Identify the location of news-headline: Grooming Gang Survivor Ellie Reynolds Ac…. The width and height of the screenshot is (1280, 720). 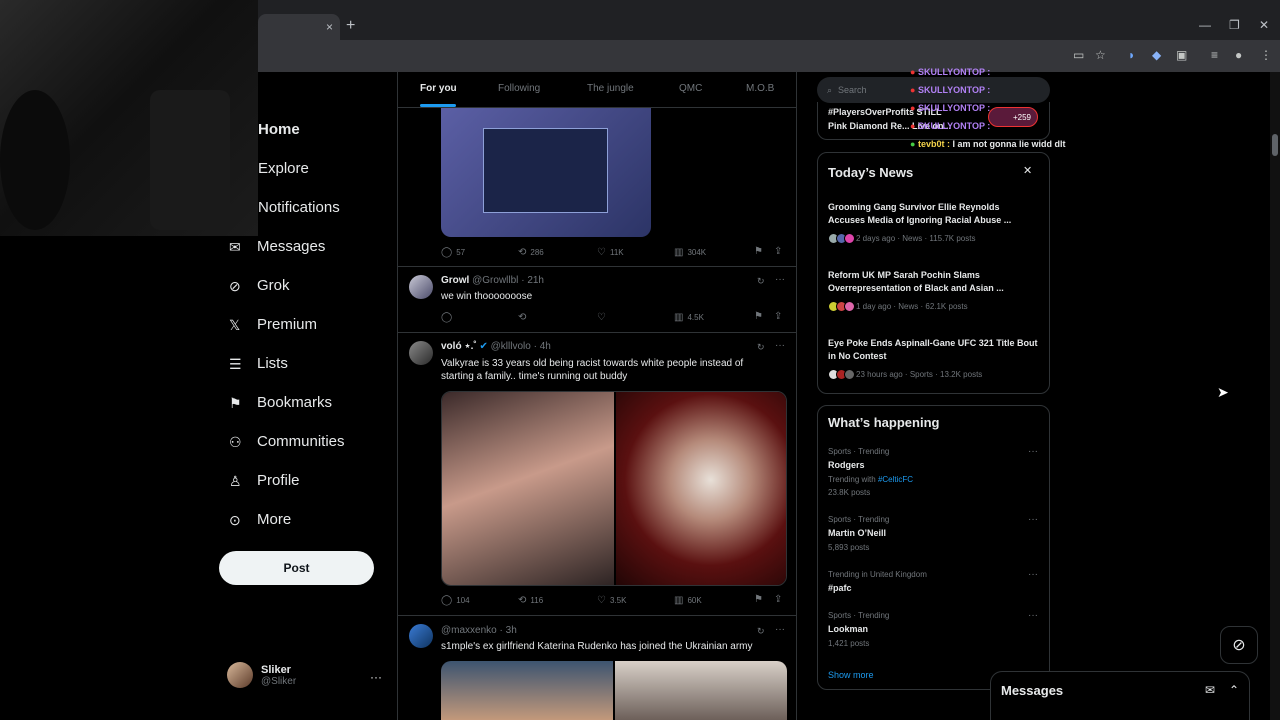
(933, 214).